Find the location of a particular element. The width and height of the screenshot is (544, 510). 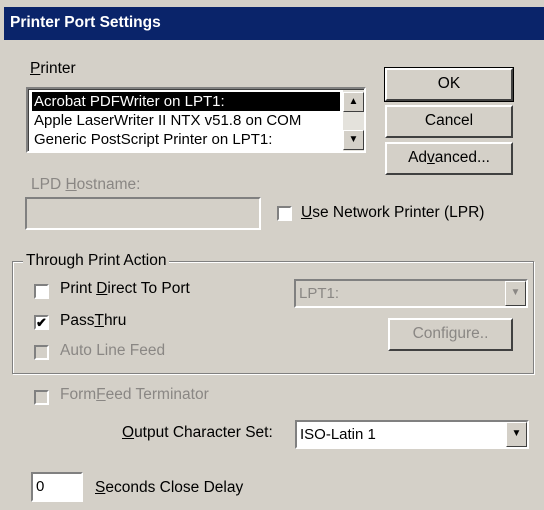

printer-list-item: Generic PostScript Printer on LPT1: is located at coordinates (186, 139).